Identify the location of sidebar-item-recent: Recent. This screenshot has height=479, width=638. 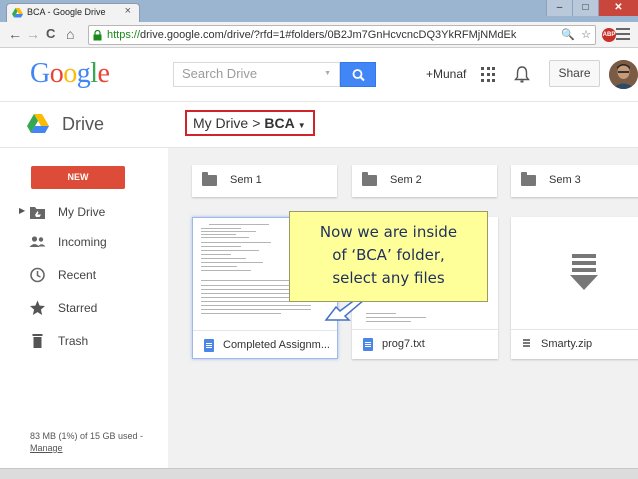
(84, 275).